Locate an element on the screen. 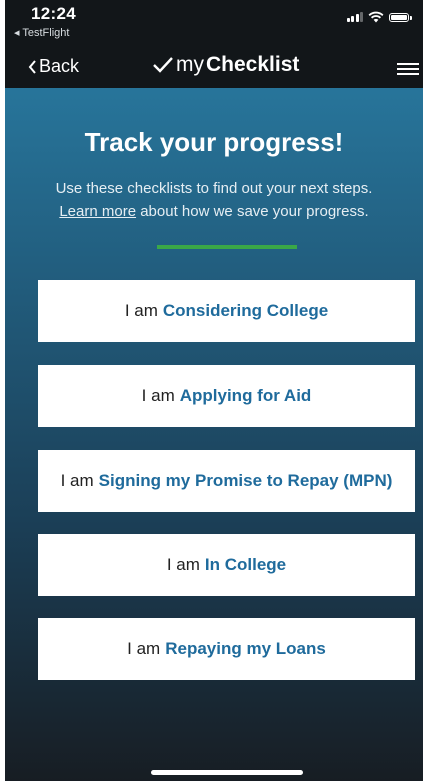 This screenshot has width=423, height=781. back-button: Back is located at coordinates (53, 66).